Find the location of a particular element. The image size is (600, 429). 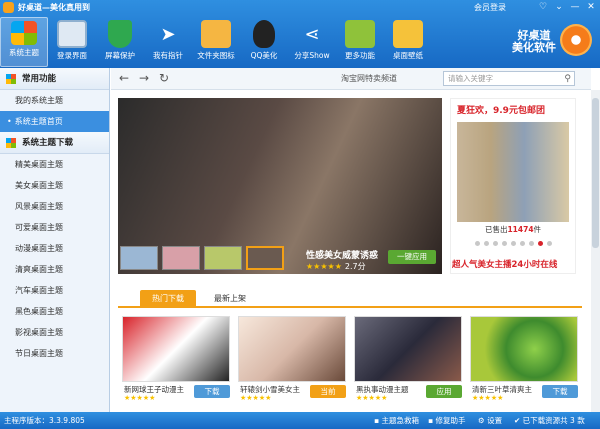

sidebar-item-category: 黑色桌面主题 is located at coordinates (54, 311).